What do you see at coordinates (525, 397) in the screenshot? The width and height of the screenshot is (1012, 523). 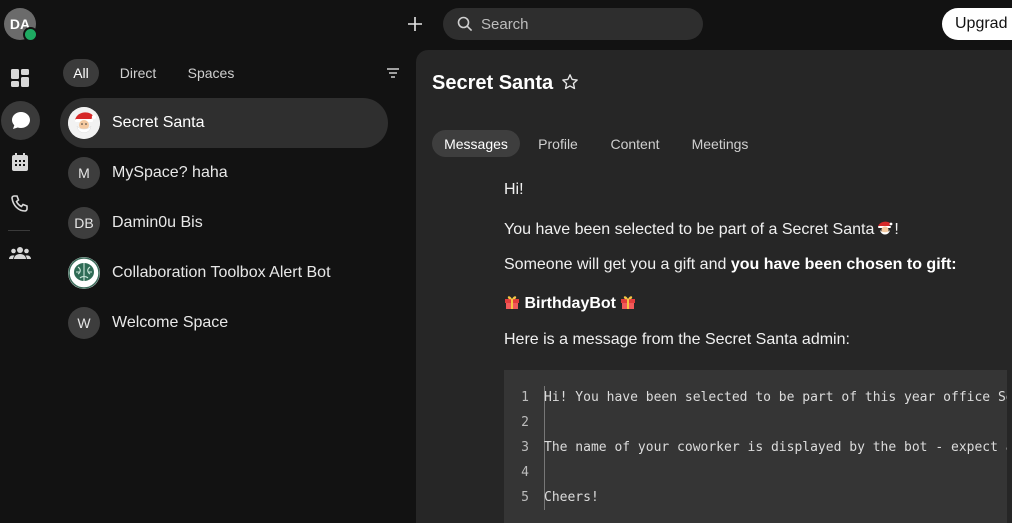 I see `line-number: 1` at bounding box center [525, 397].